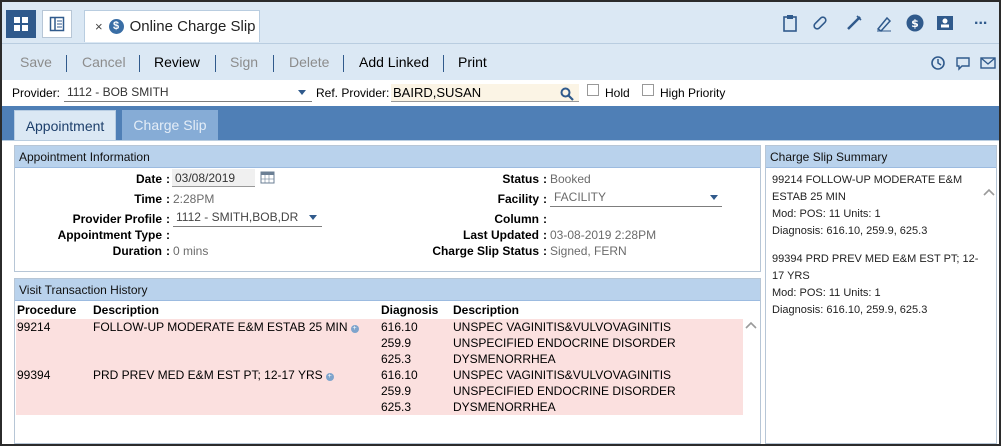  I want to click on charge-slip-status-value: Signed, FERN, so click(588, 251).